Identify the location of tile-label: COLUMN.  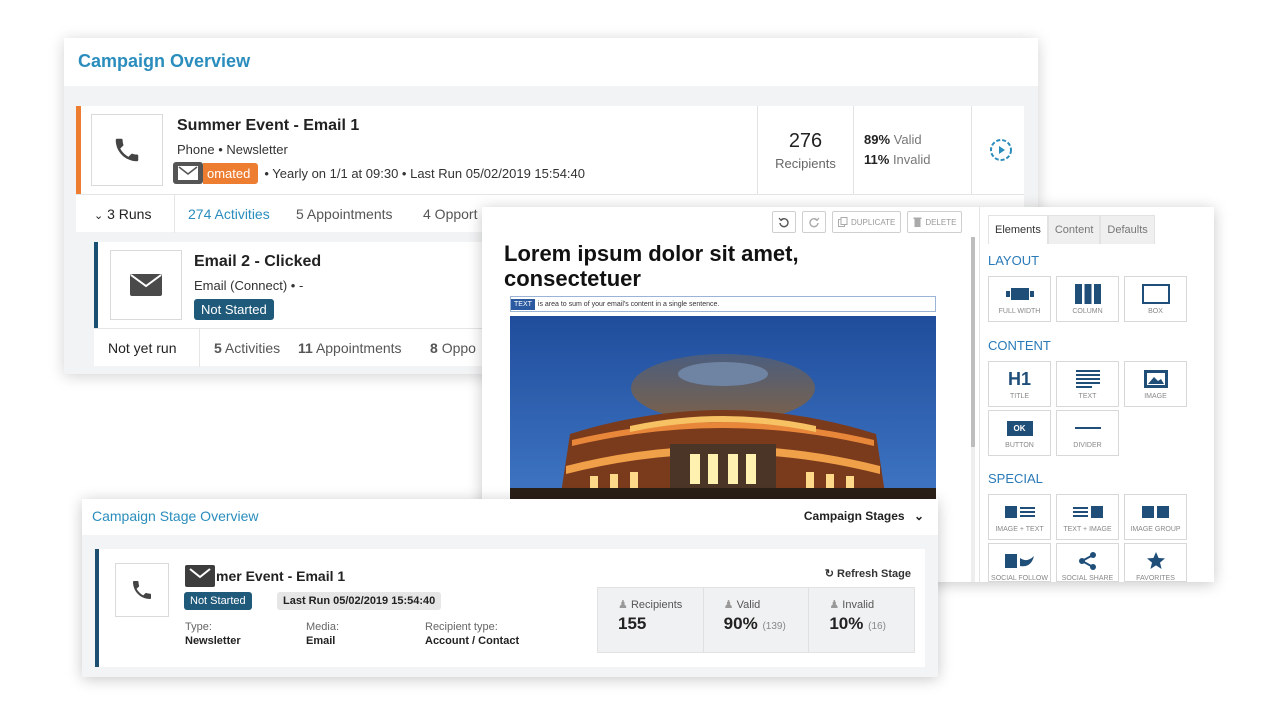
(1087, 311).